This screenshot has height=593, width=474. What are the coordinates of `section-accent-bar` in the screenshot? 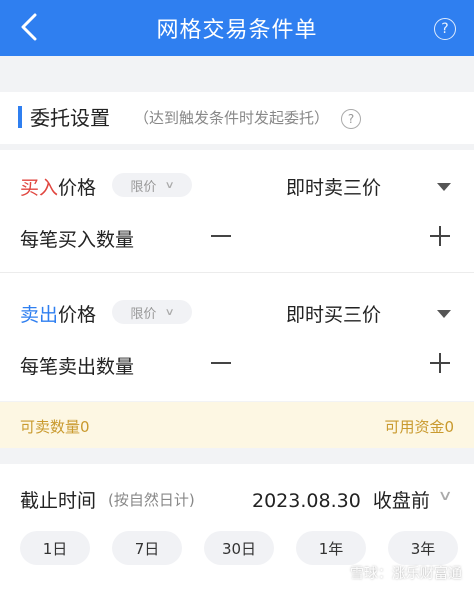 It's located at (20, 117).